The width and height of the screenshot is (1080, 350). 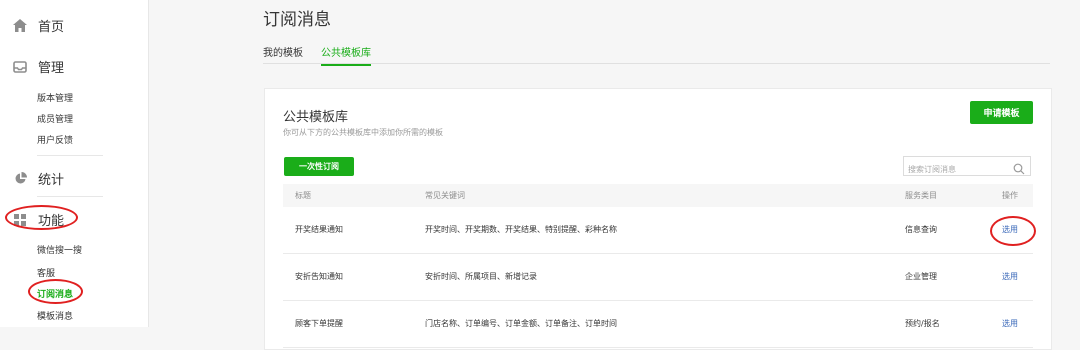 I want to click on nav-stats: 统计, so click(x=38, y=178).